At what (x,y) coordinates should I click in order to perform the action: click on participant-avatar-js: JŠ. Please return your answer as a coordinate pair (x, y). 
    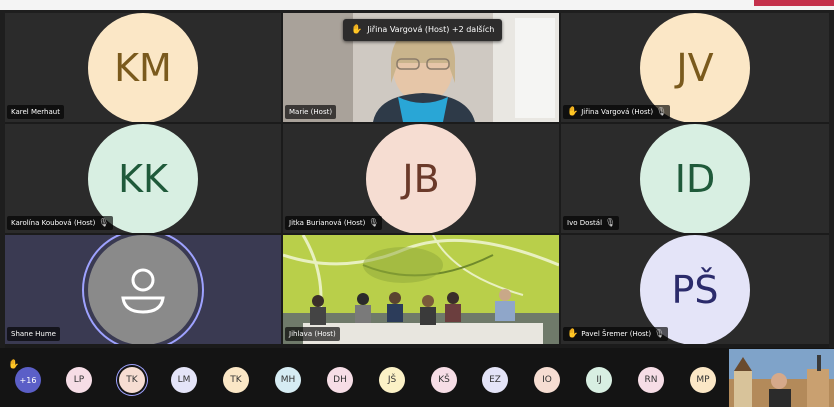
    Looking at the image, I should click on (392, 380).